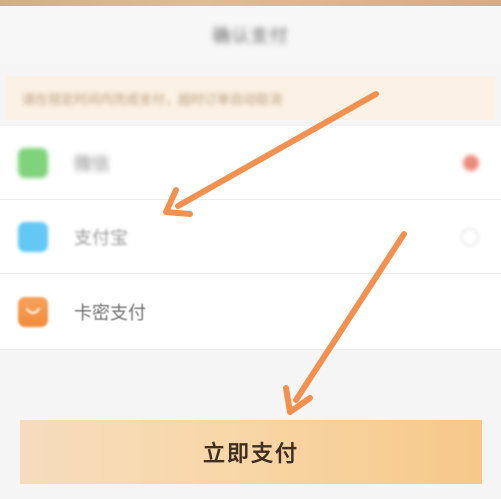 The image size is (501, 499). I want to click on payment-option-label: 卡密支付, so click(110, 313).